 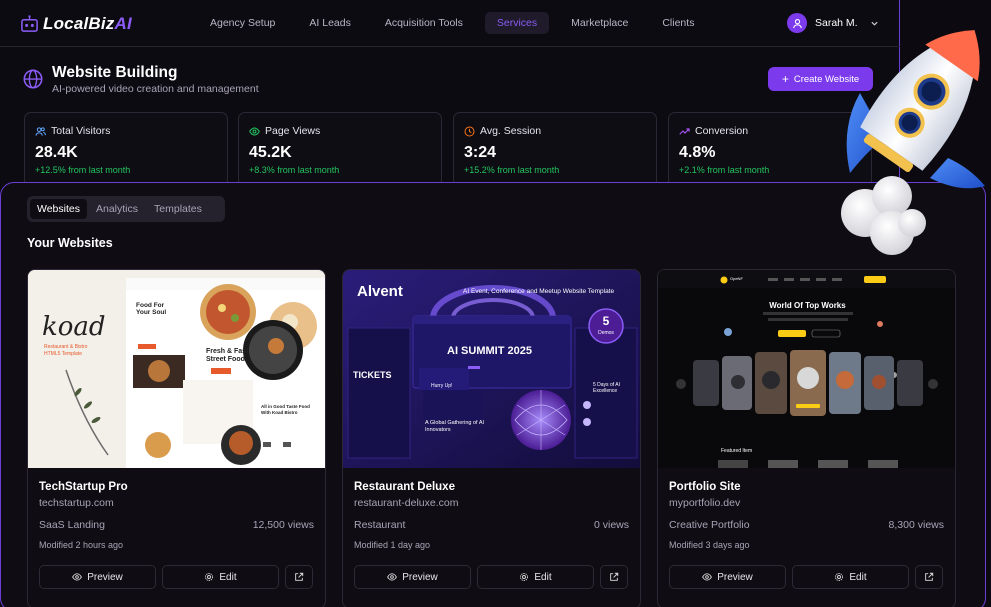 What do you see at coordinates (599, 23) in the screenshot?
I see `nav-item-marketplace: Marketplace` at bounding box center [599, 23].